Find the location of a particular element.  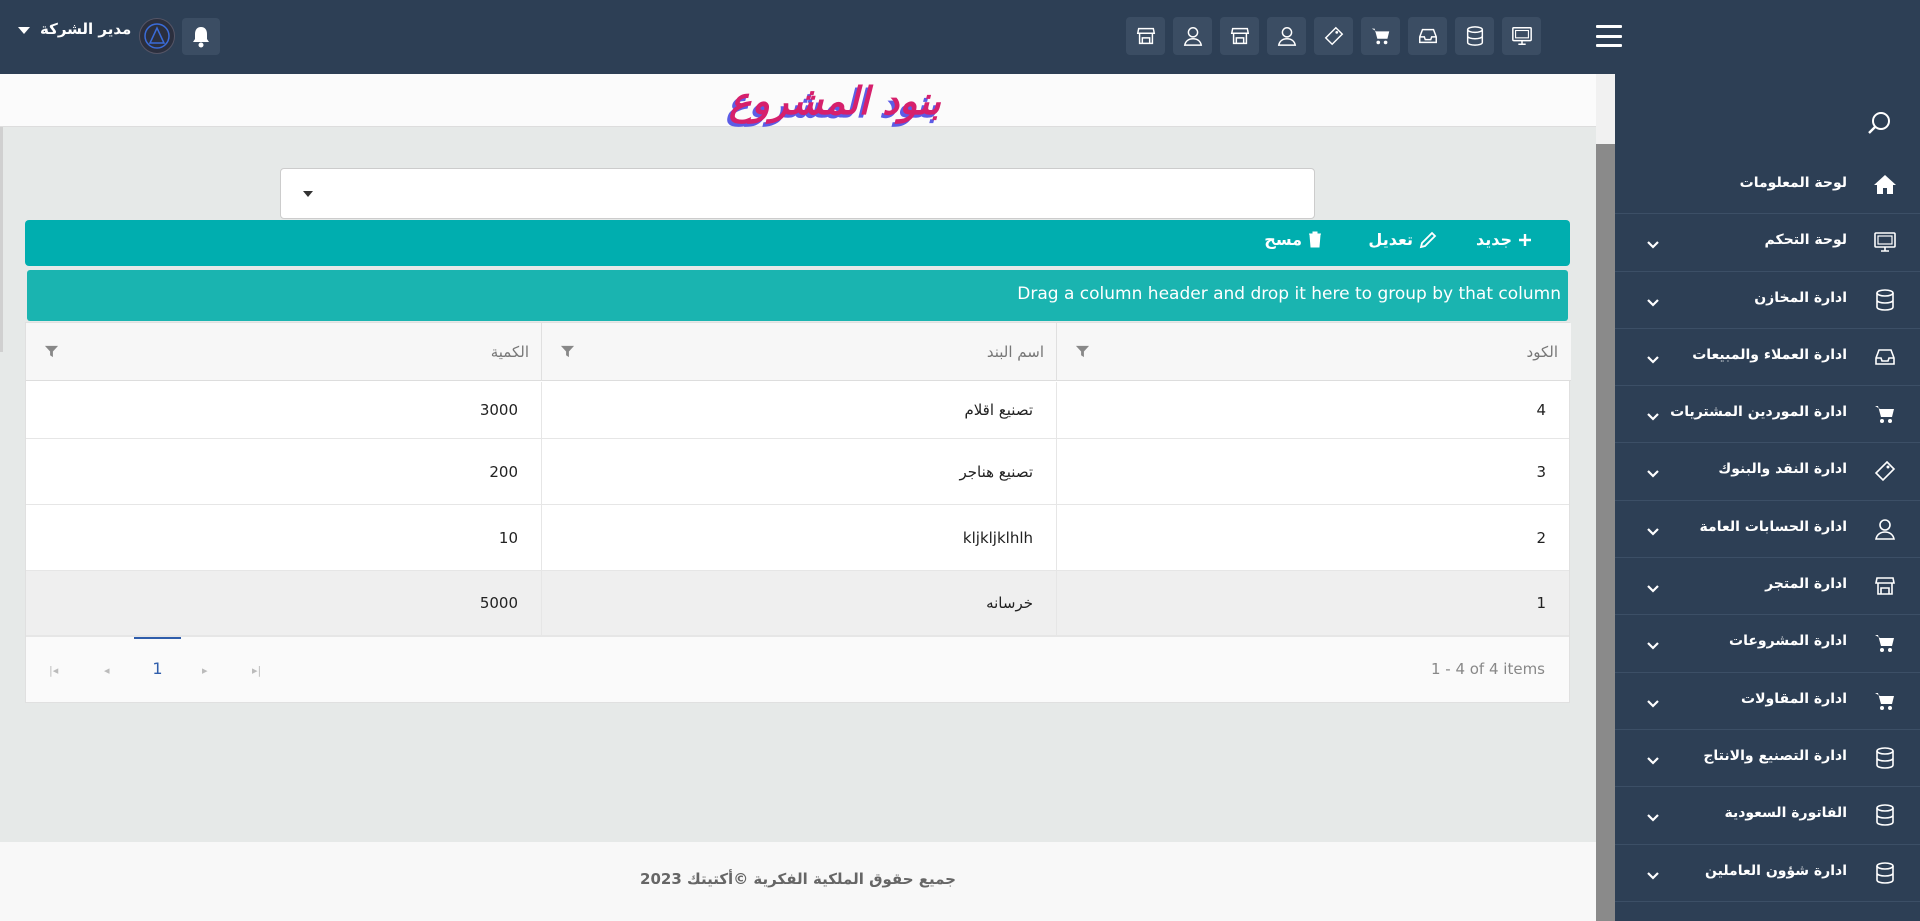

cell-text: 3 is located at coordinates (1541, 471).